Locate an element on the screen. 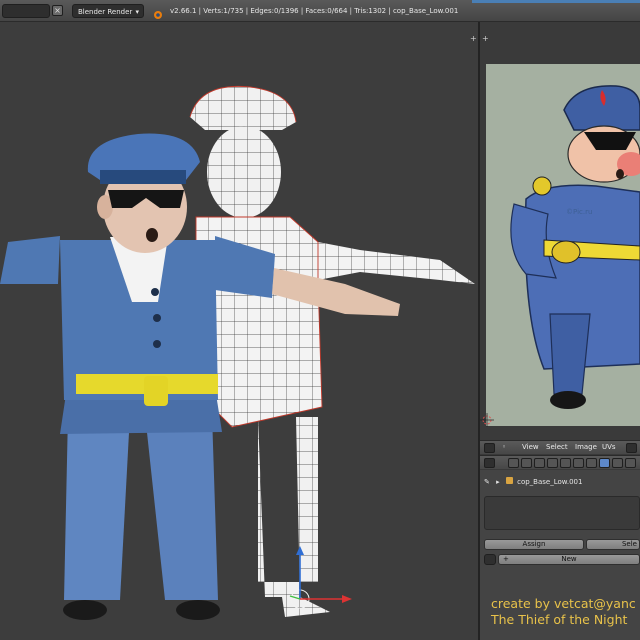 The height and width of the screenshot is (640, 640). chevron-right-icon: ▸ is located at coordinates (498, 482).